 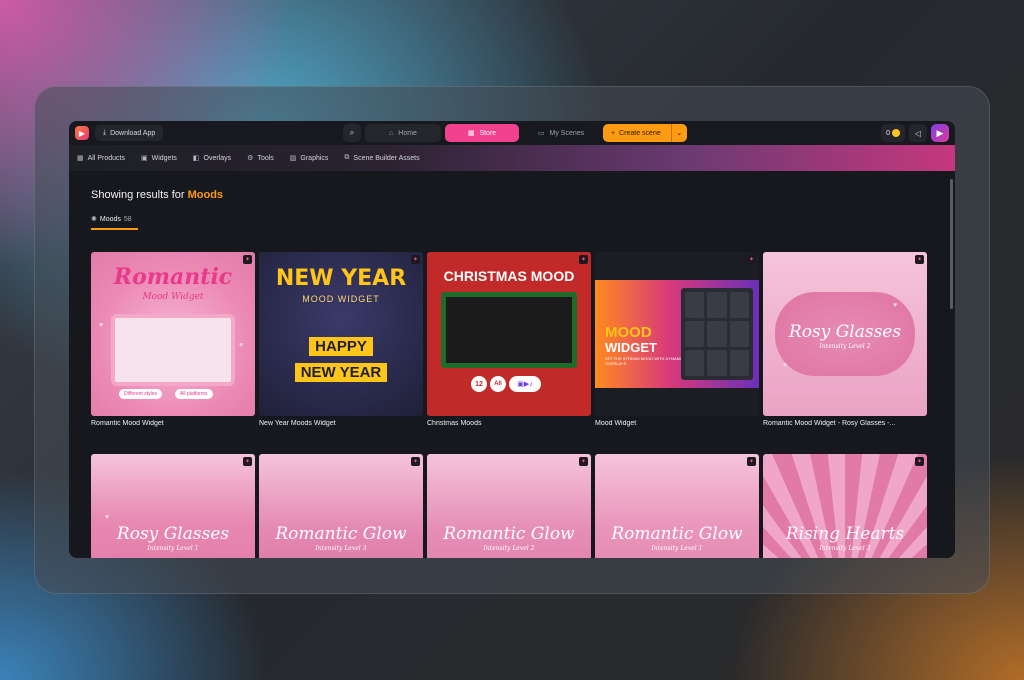 What do you see at coordinates (211, 158) in the screenshot?
I see `category-overlays: ◧ Overlays` at bounding box center [211, 158].